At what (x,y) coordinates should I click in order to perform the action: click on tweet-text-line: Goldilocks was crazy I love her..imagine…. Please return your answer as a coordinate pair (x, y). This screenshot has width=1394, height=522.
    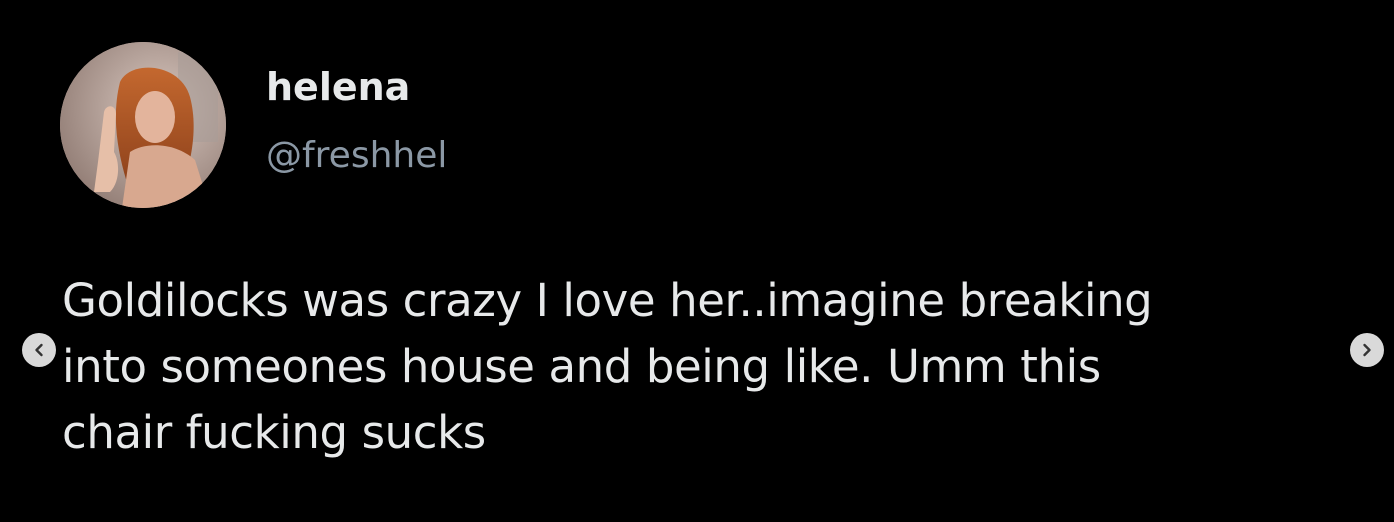
    Looking at the image, I should click on (607, 300).